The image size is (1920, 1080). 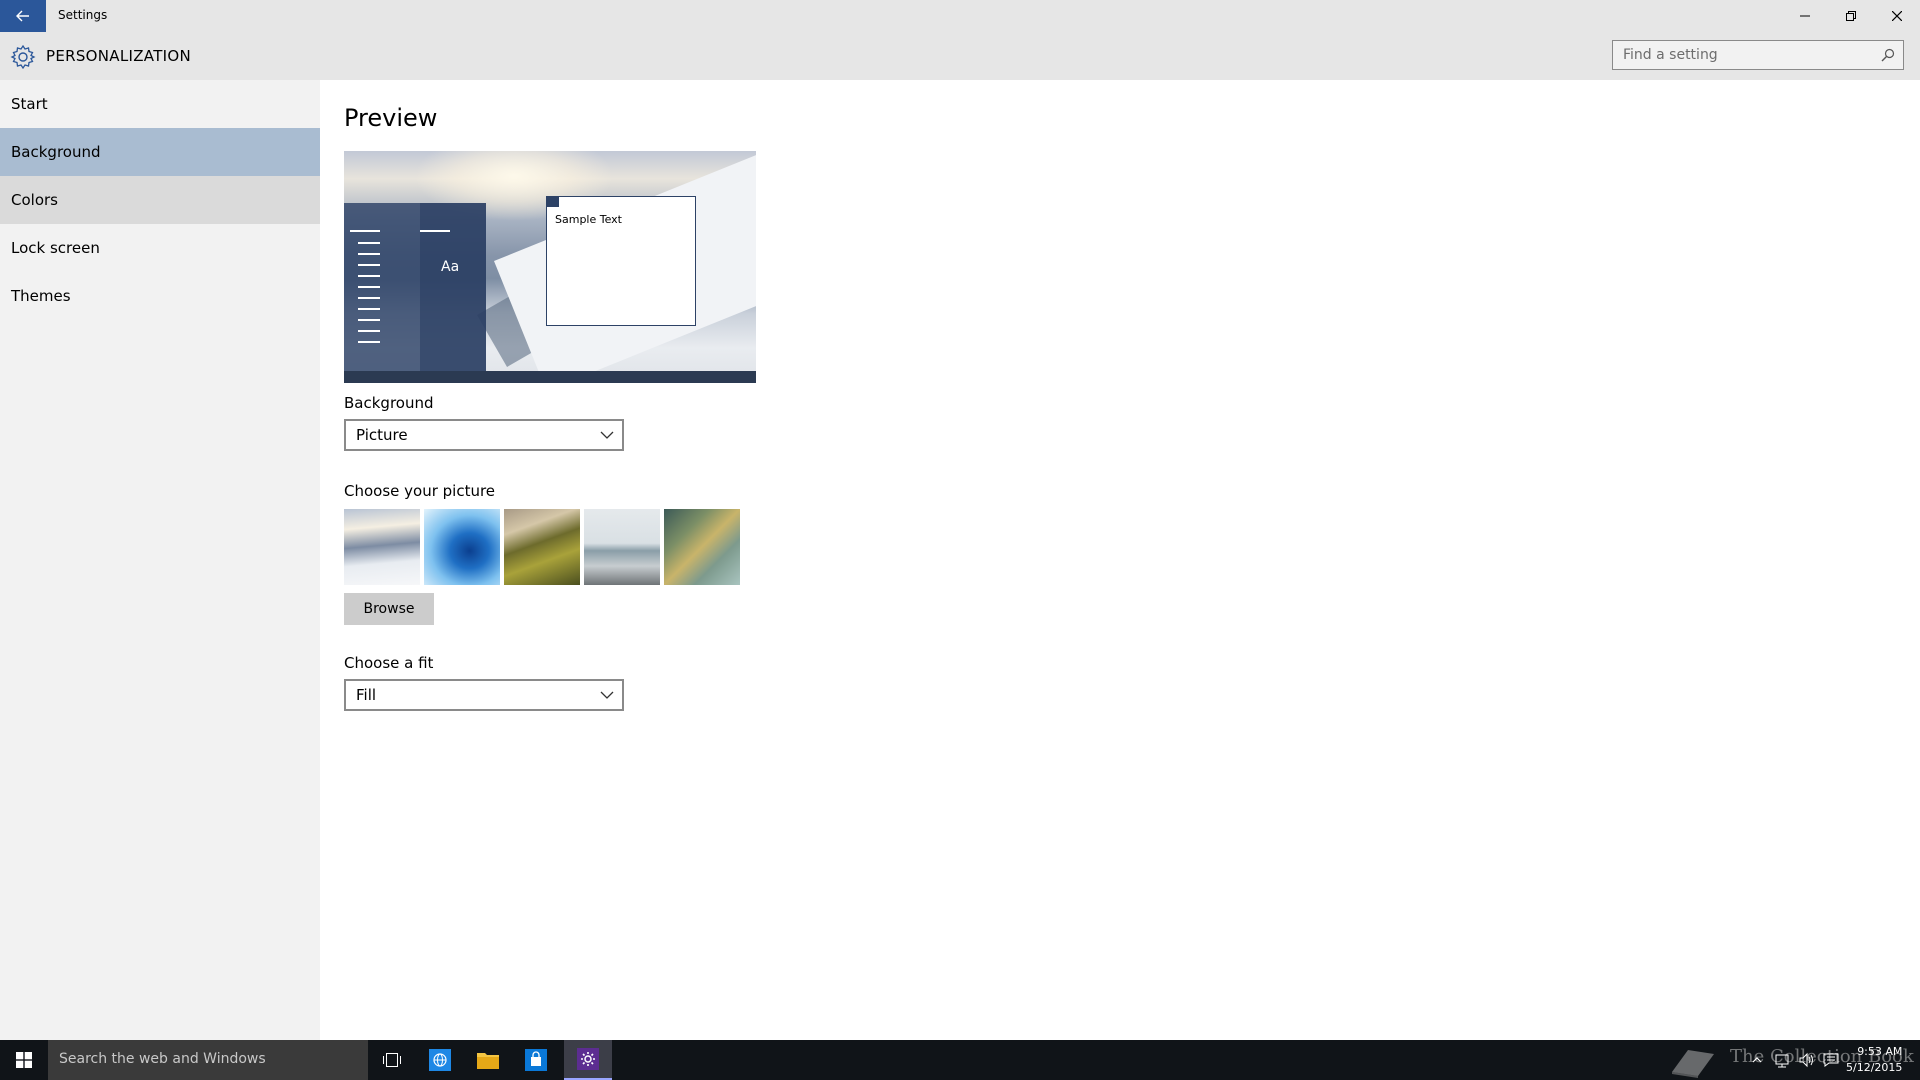 What do you see at coordinates (160, 200) in the screenshot?
I see `sidebar-item-colors: Colors` at bounding box center [160, 200].